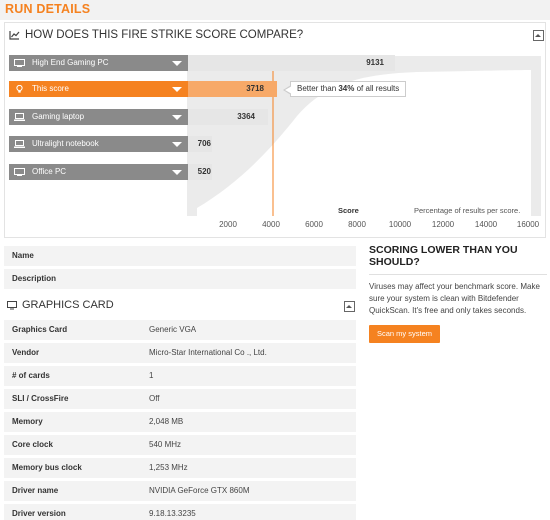 This screenshot has width=550, height=520. What do you see at coordinates (47, 467) in the screenshot?
I see `row-key: Memory bus clock` at bounding box center [47, 467].